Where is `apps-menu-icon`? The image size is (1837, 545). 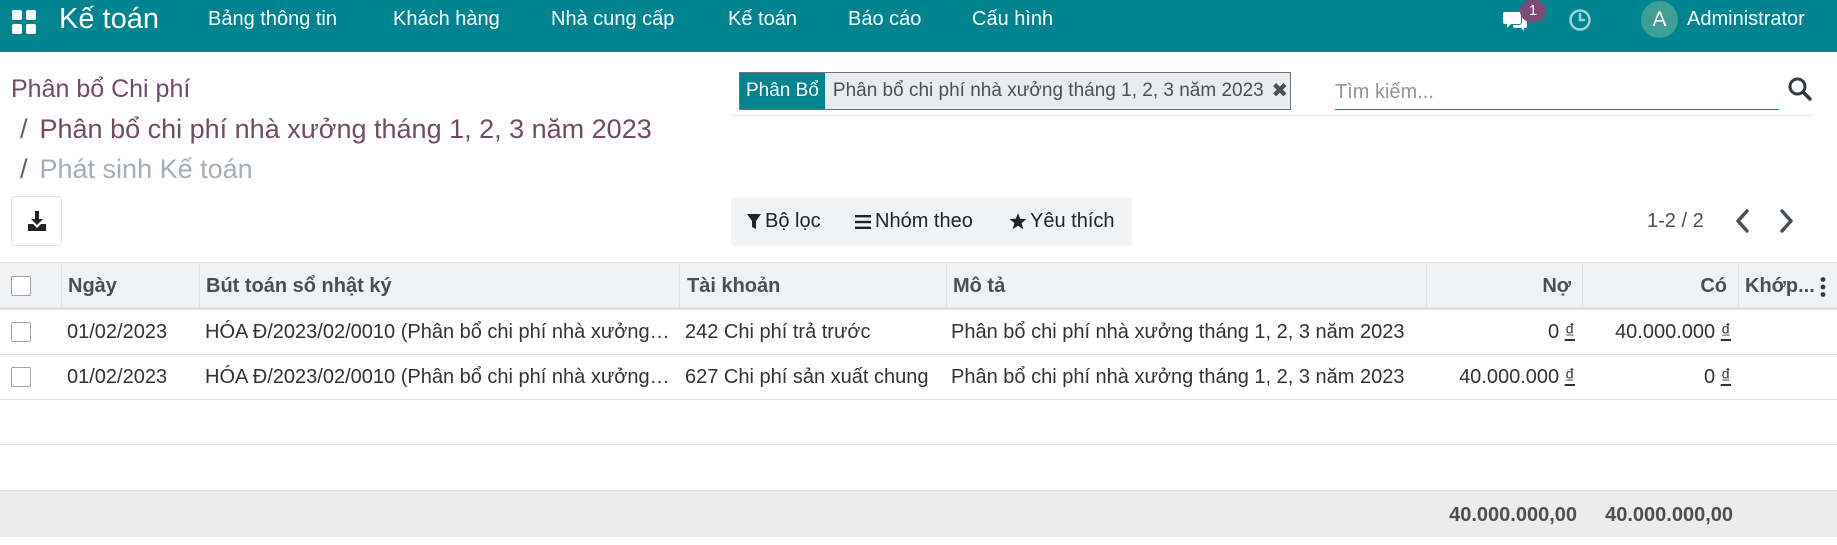 apps-menu-icon is located at coordinates (24, 22).